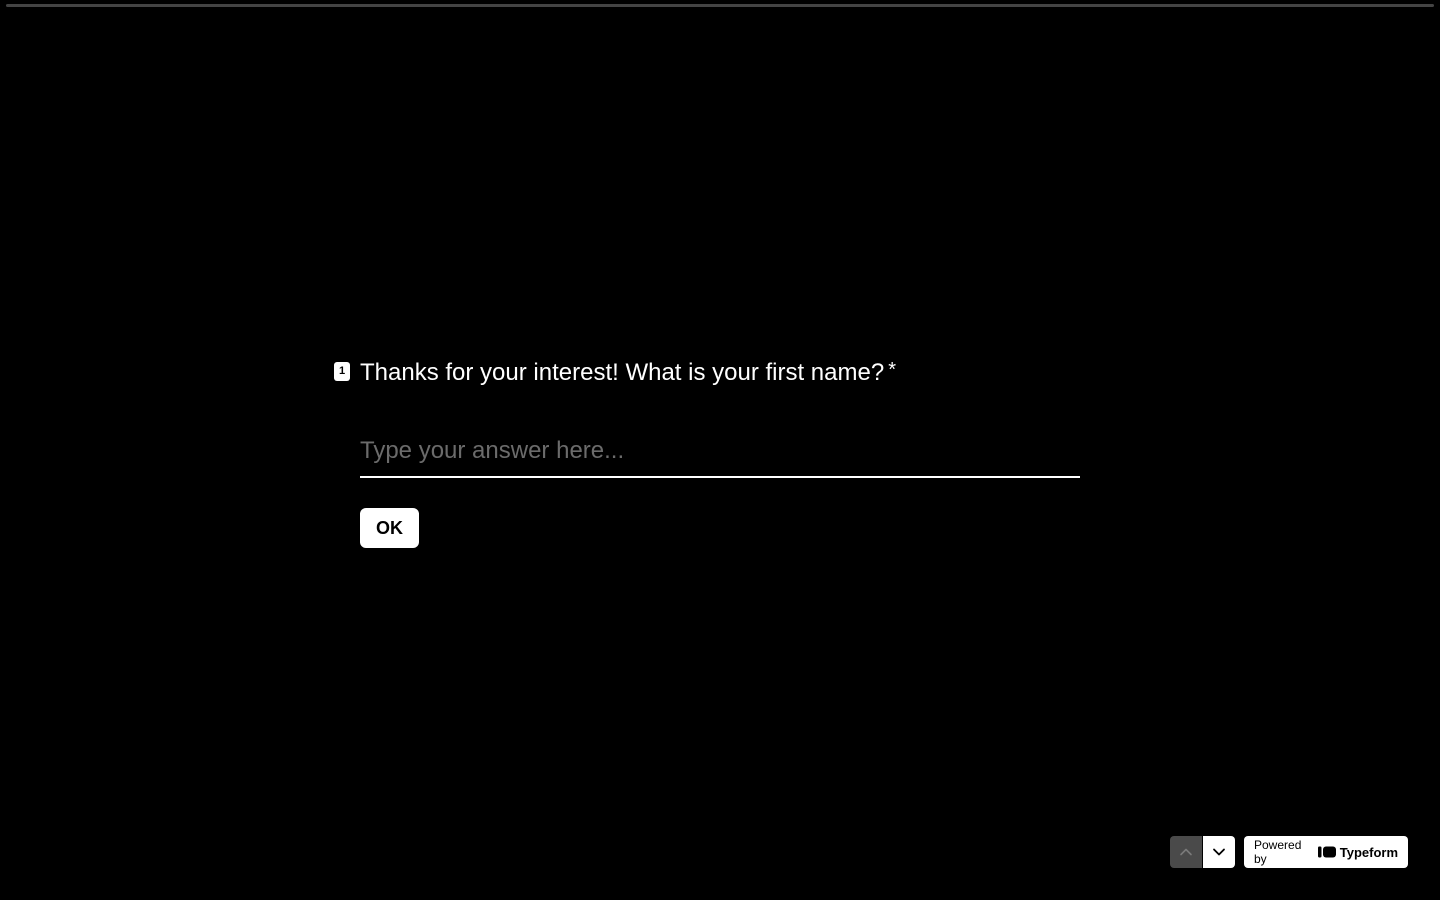 This screenshot has height=900, width=1440. Describe the element at coordinates (720, 455) in the screenshot. I see `answer-input` at that location.